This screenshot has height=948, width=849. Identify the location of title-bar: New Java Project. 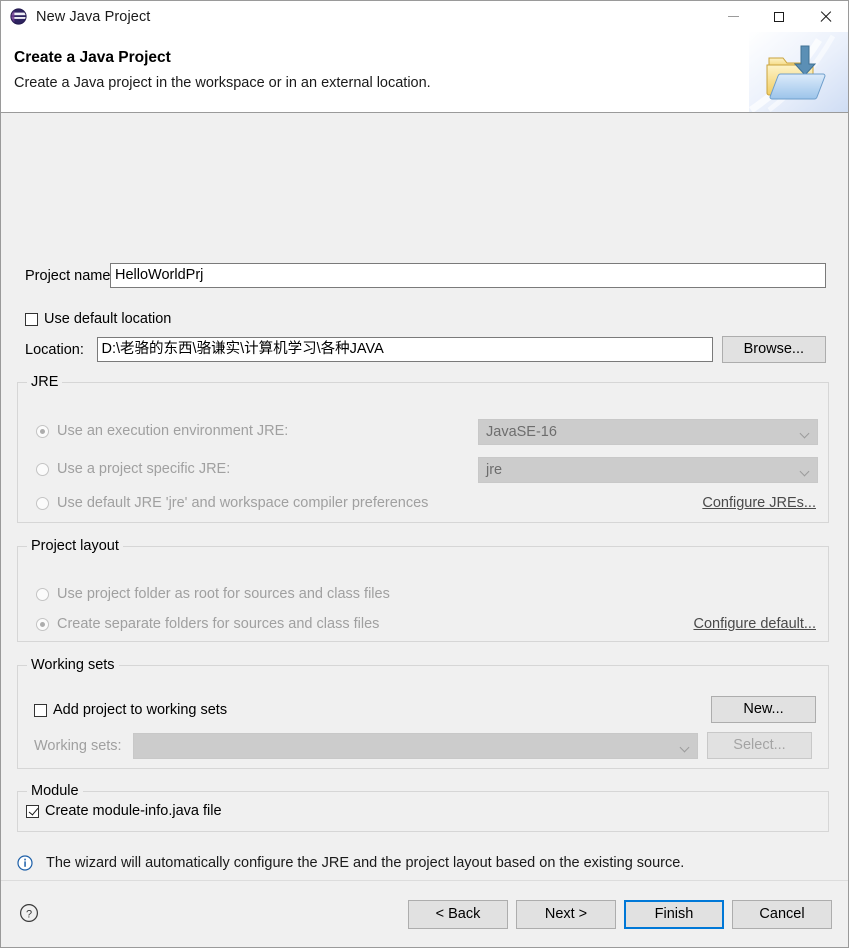
(424, 16).